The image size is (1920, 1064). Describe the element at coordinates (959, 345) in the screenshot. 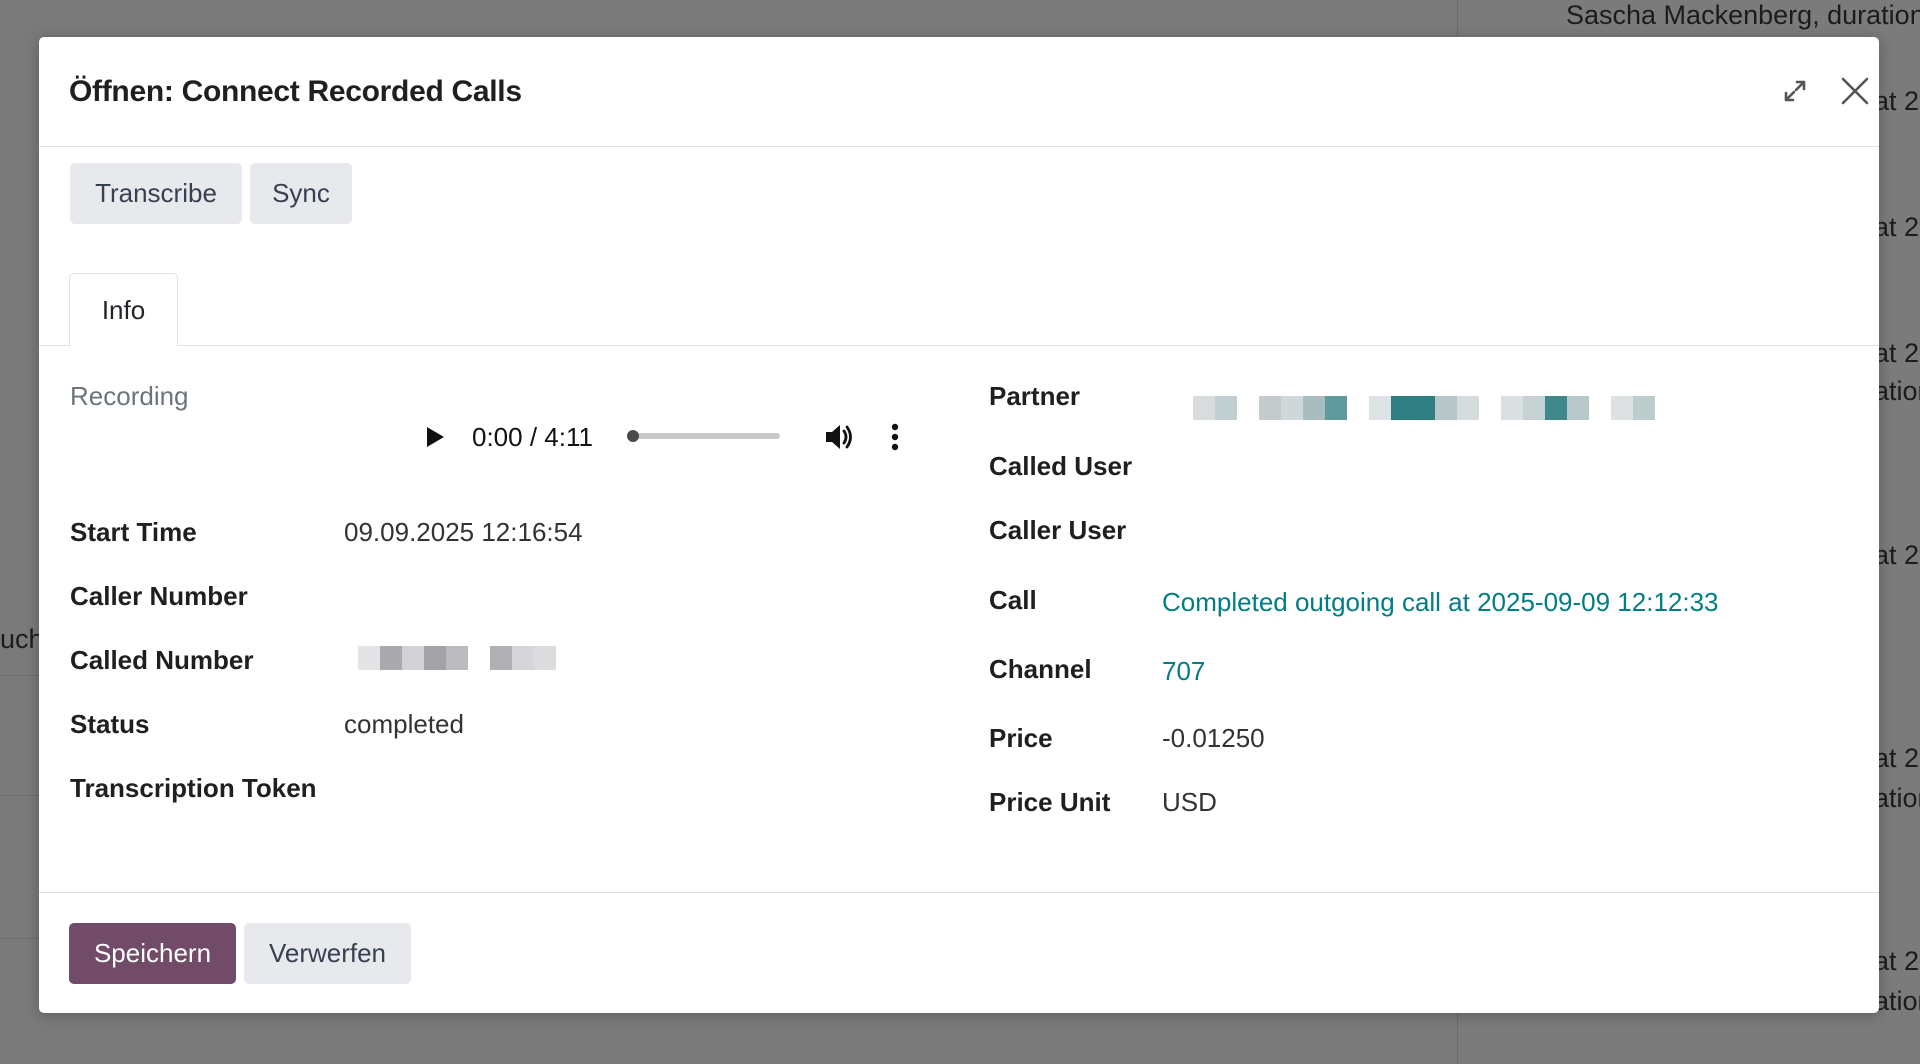

I see `tabs-divider` at that location.